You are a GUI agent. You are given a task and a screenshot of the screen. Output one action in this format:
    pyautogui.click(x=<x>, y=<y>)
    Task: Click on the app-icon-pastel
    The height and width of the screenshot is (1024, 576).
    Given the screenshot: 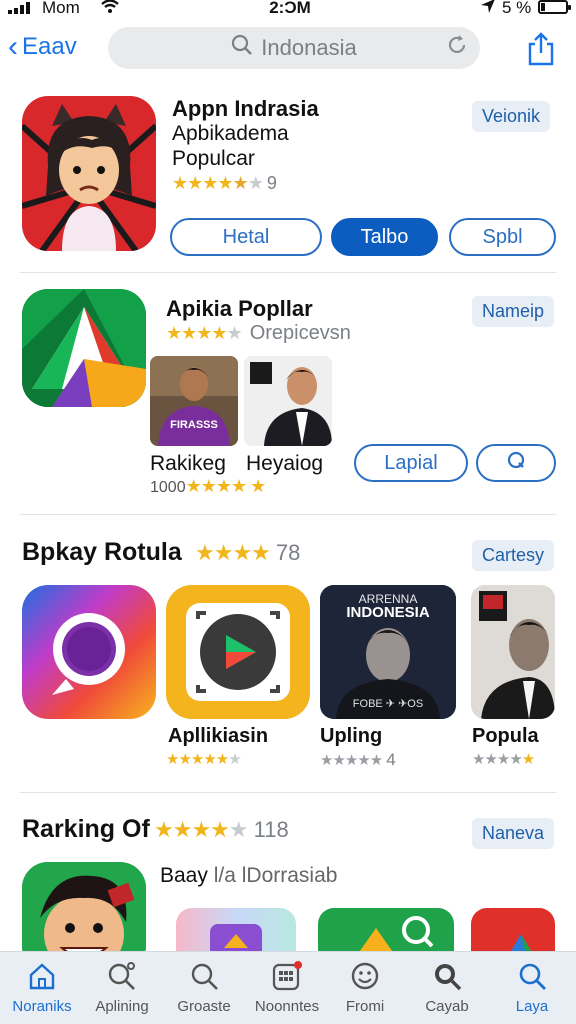 What is the action you would take?
    pyautogui.click(x=236, y=929)
    